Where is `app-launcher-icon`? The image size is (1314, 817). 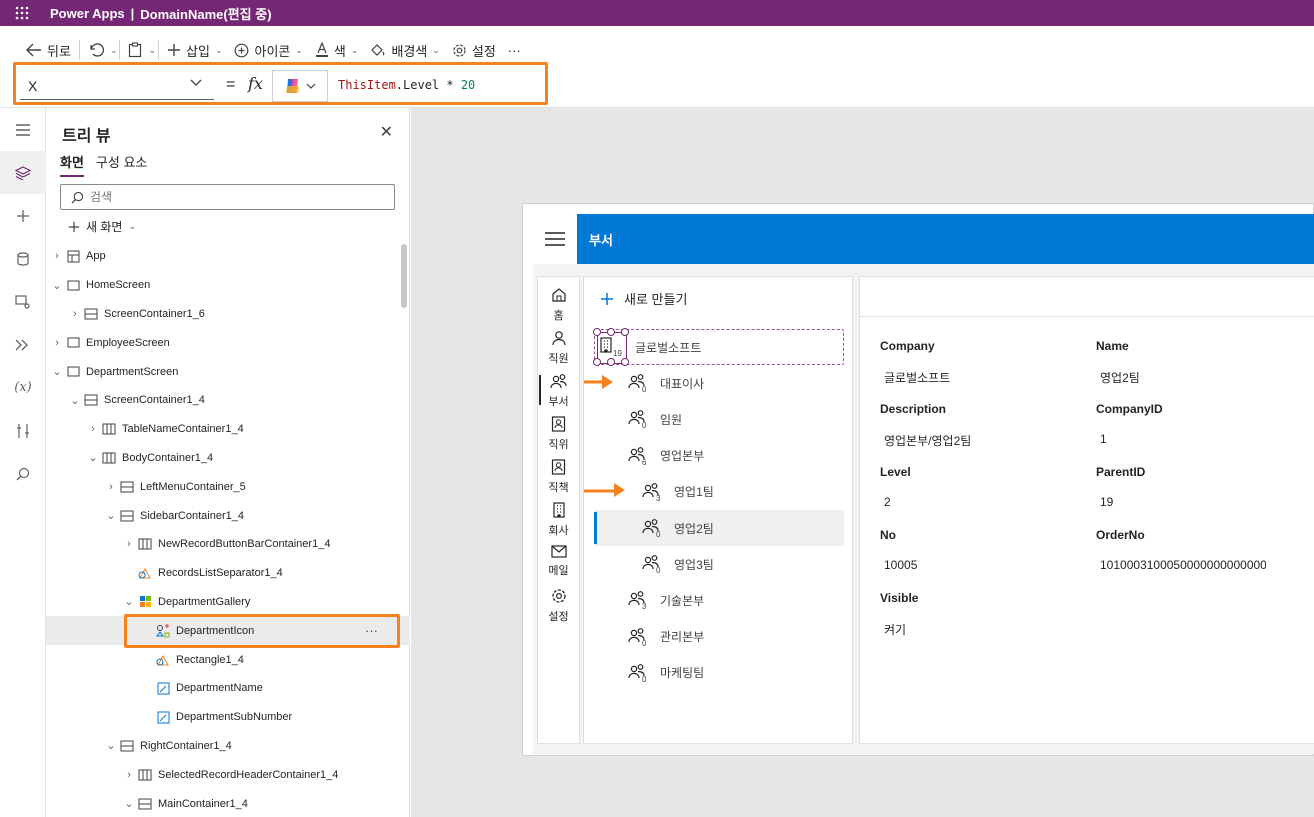 app-launcher-icon is located at coordinates (22, 13).